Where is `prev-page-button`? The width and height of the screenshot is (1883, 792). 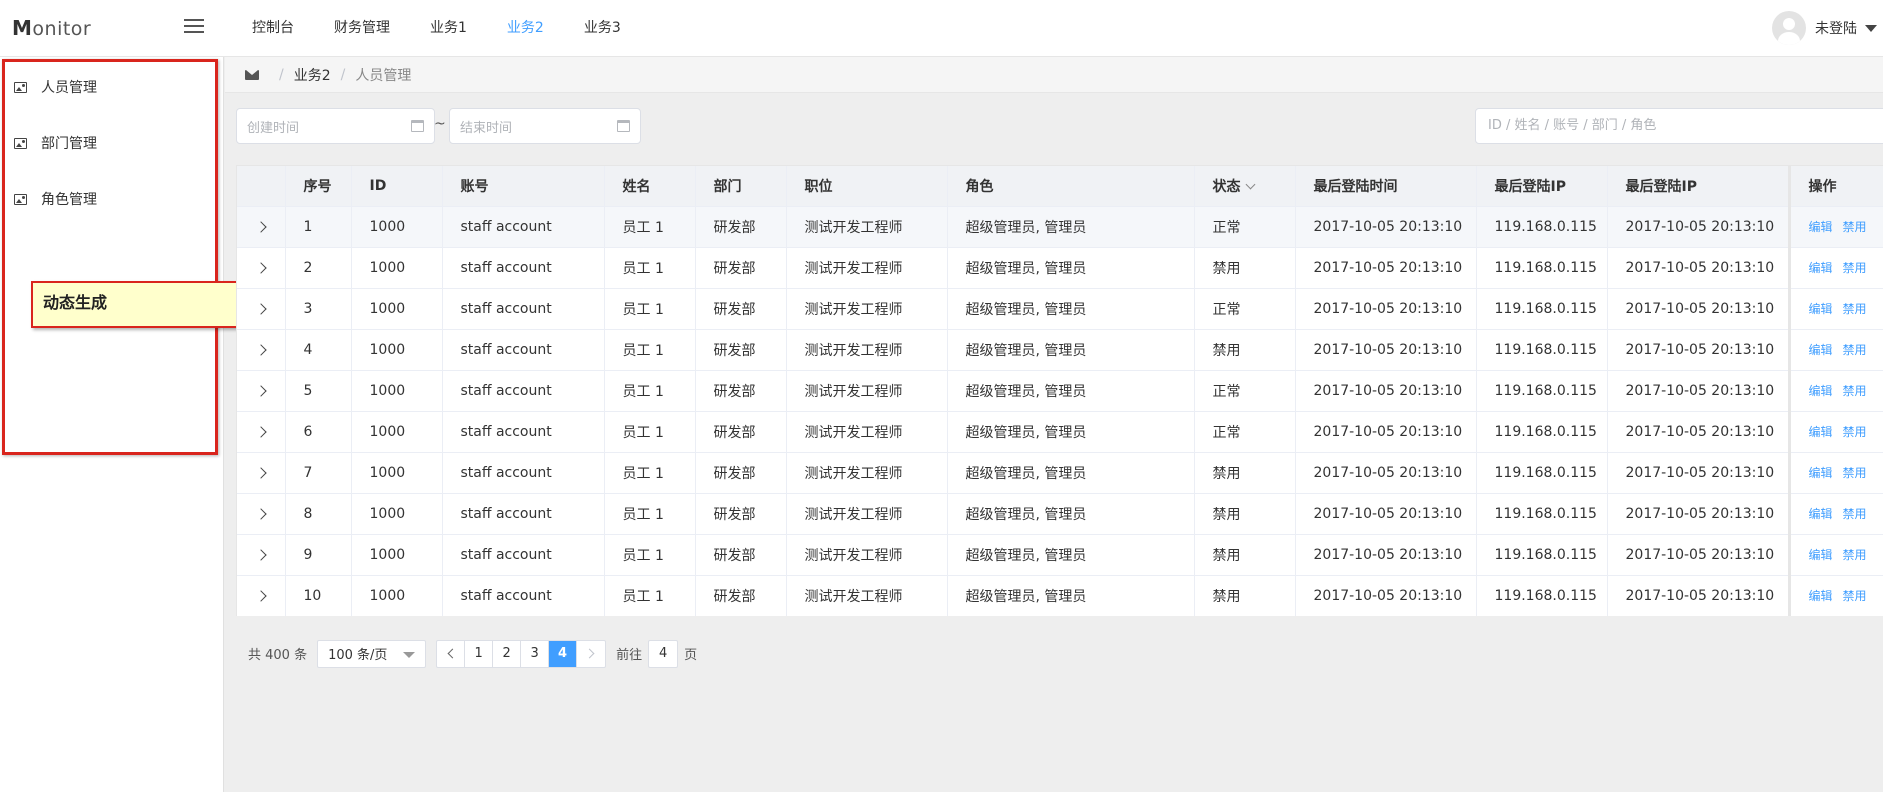 prev-page-button is located at coordinates (451, 653).